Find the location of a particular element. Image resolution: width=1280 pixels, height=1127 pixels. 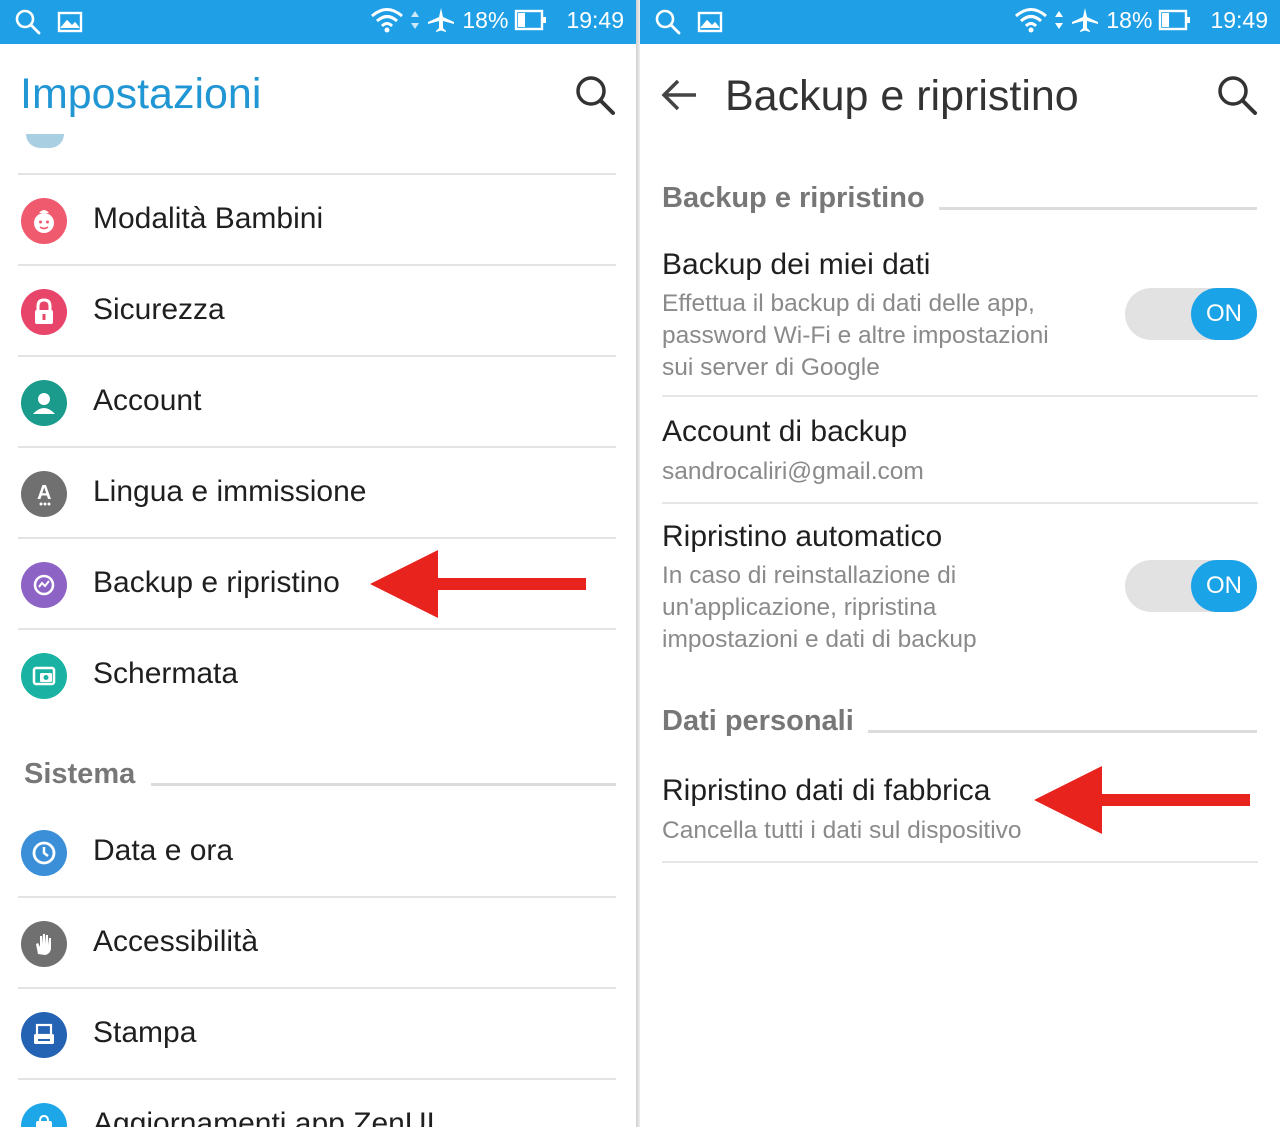

subtitle-line: un'applicazione, ripristina is located at coordinates (799, 607).